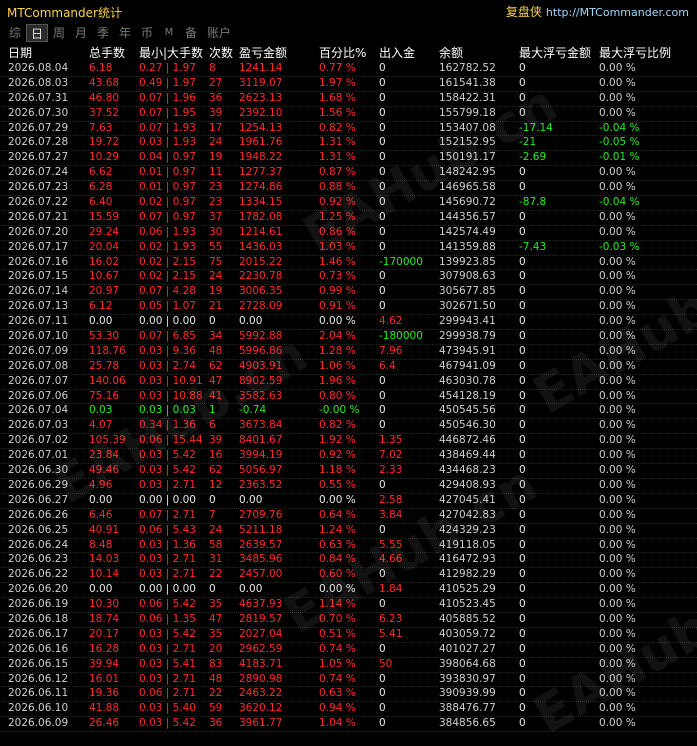 The image size is (697, 746). I want to click on cell-count: 35, so click(216, 604).